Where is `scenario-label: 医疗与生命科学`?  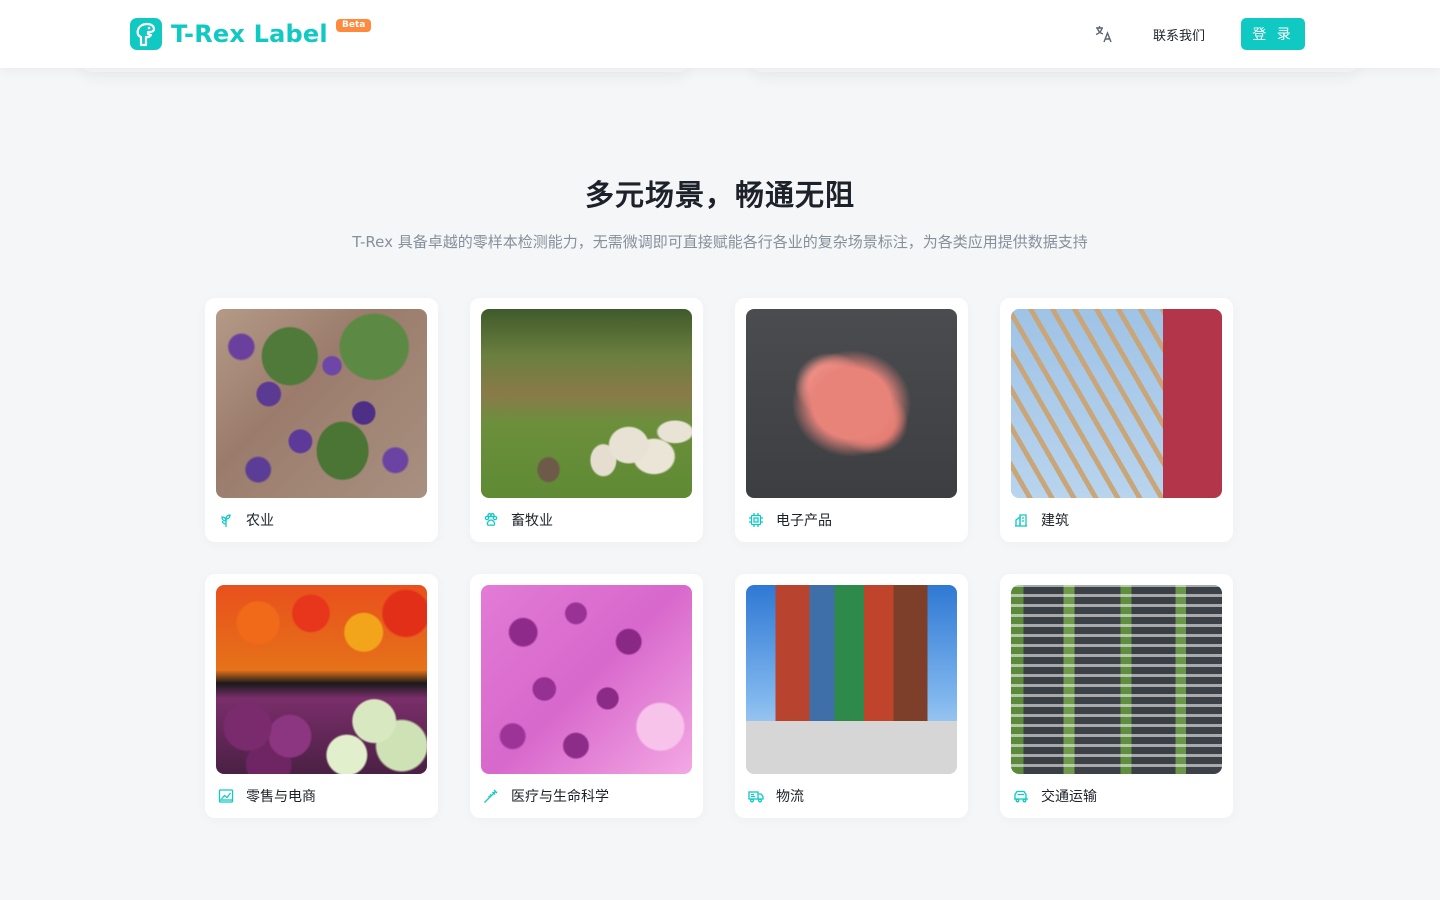
scenario-label: 医疗与生命科学 is located at coordinates (560, 797).